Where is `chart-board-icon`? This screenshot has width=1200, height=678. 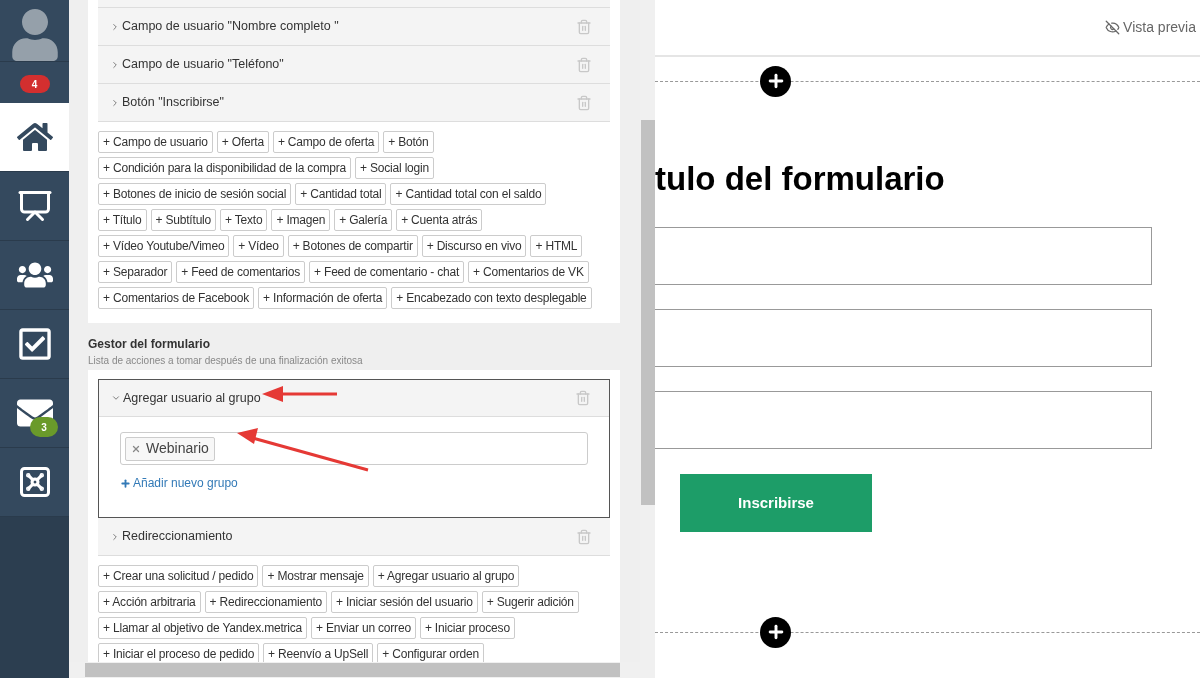
chart-board-icon is located at coordinates (34, 206).